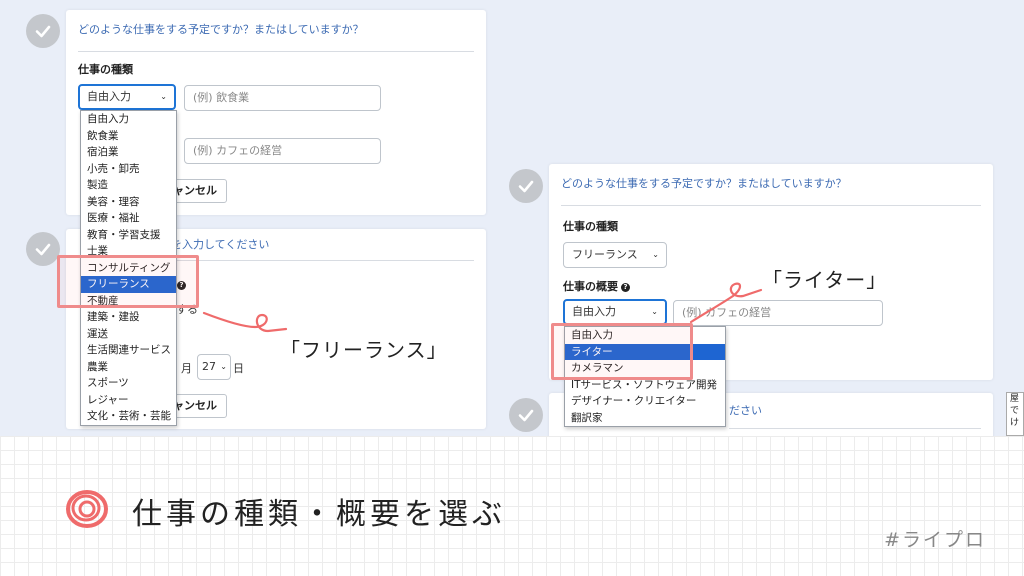  I want to click on job-type-free-input: (例) 飲食業, so click(282, 98).